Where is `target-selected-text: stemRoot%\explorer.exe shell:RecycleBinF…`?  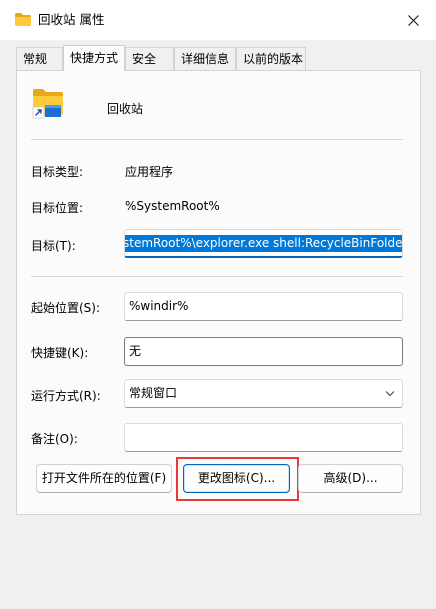 target-selected-text: stemRoot%\explorer.exe shell:RecycleBinF… is located at coordinates (263, 243).